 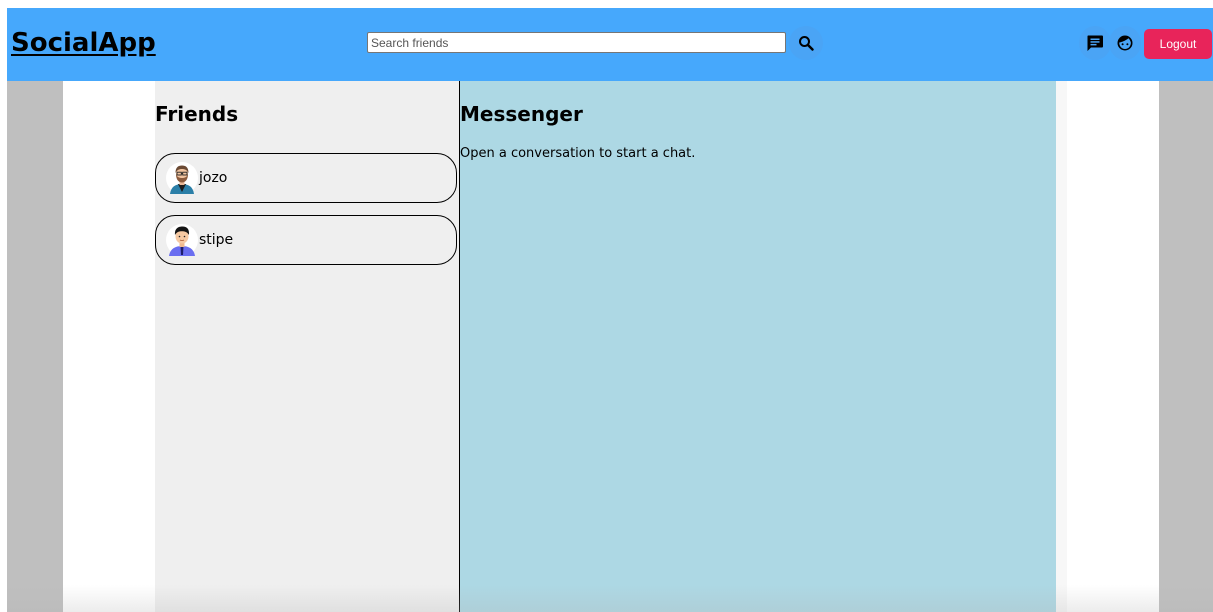 I want to click on search-button, so click(x=806, y=43).